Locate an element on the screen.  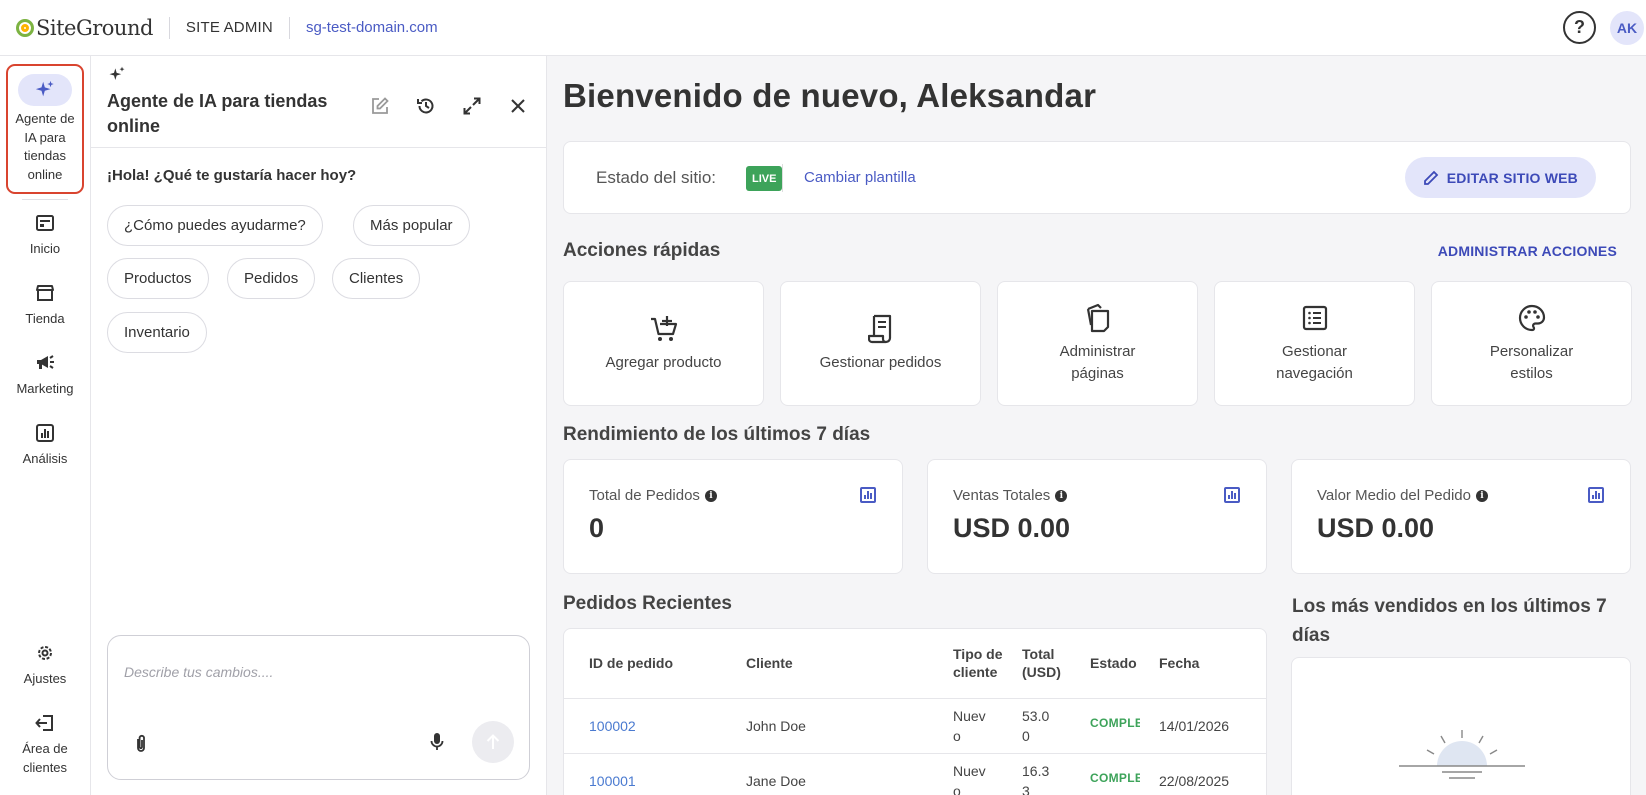
order-customer-type: Nuevo is located at coordinates (987, 726).